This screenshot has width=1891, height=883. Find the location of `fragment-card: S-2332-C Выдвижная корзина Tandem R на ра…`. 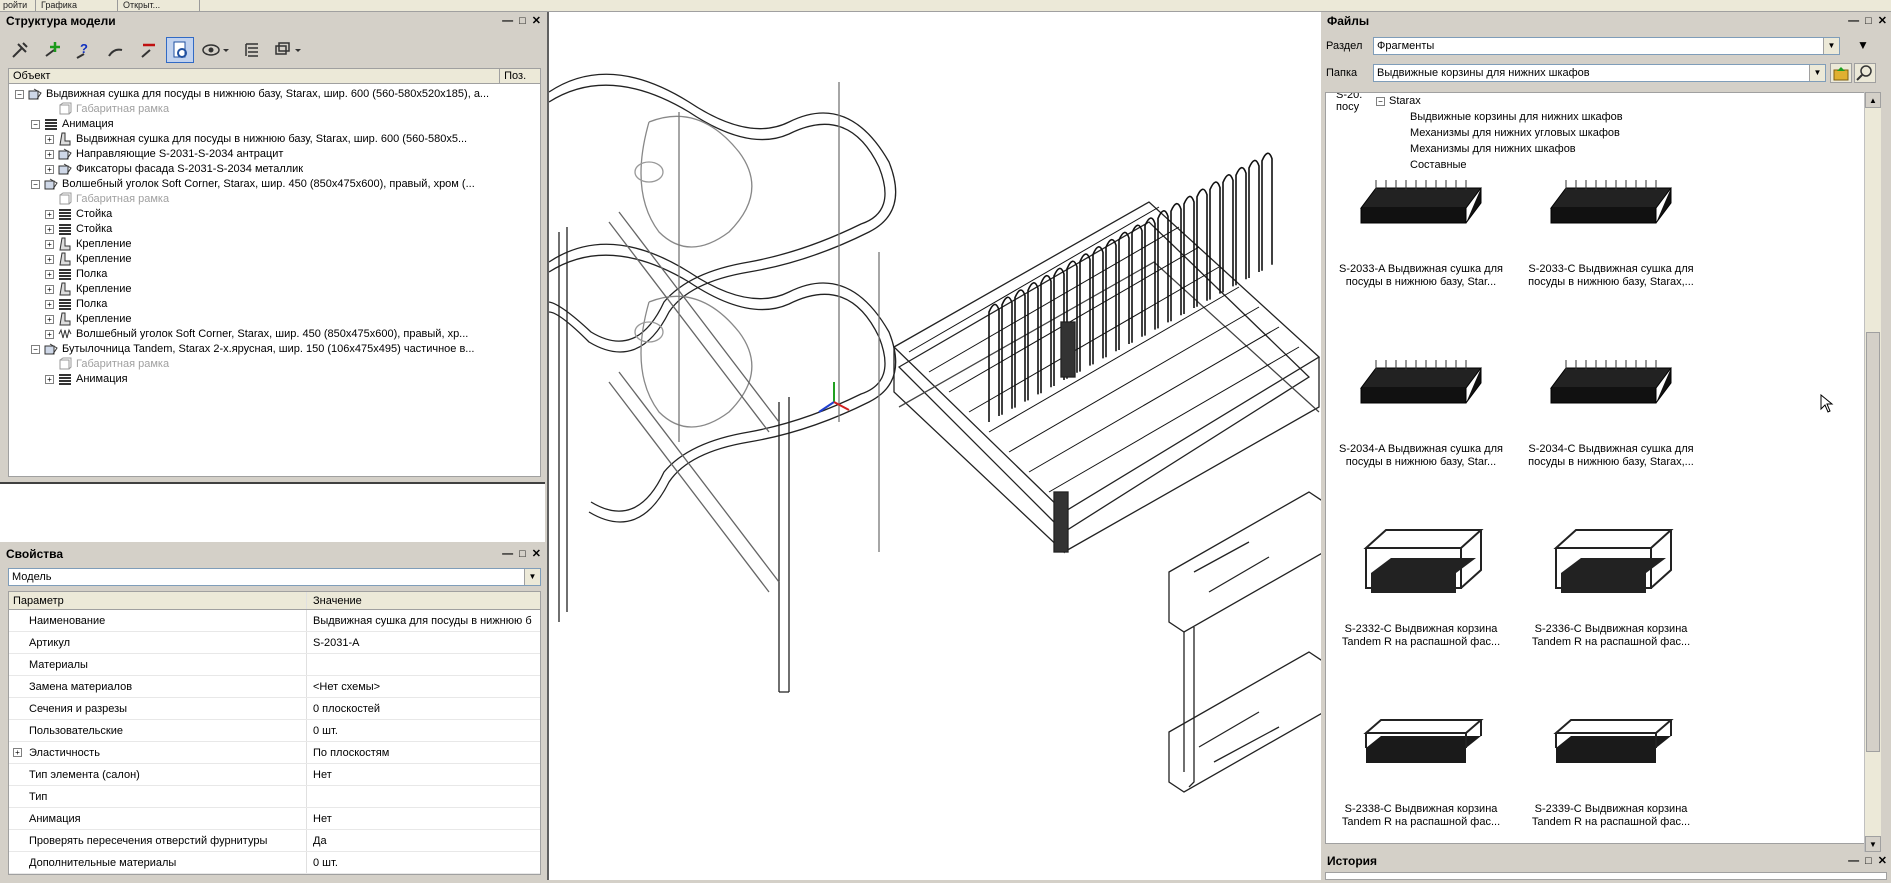

fragment-card: S-2332-C Выдвижная корзина Tandem R на ра… is located at coordinates (1421, 581).